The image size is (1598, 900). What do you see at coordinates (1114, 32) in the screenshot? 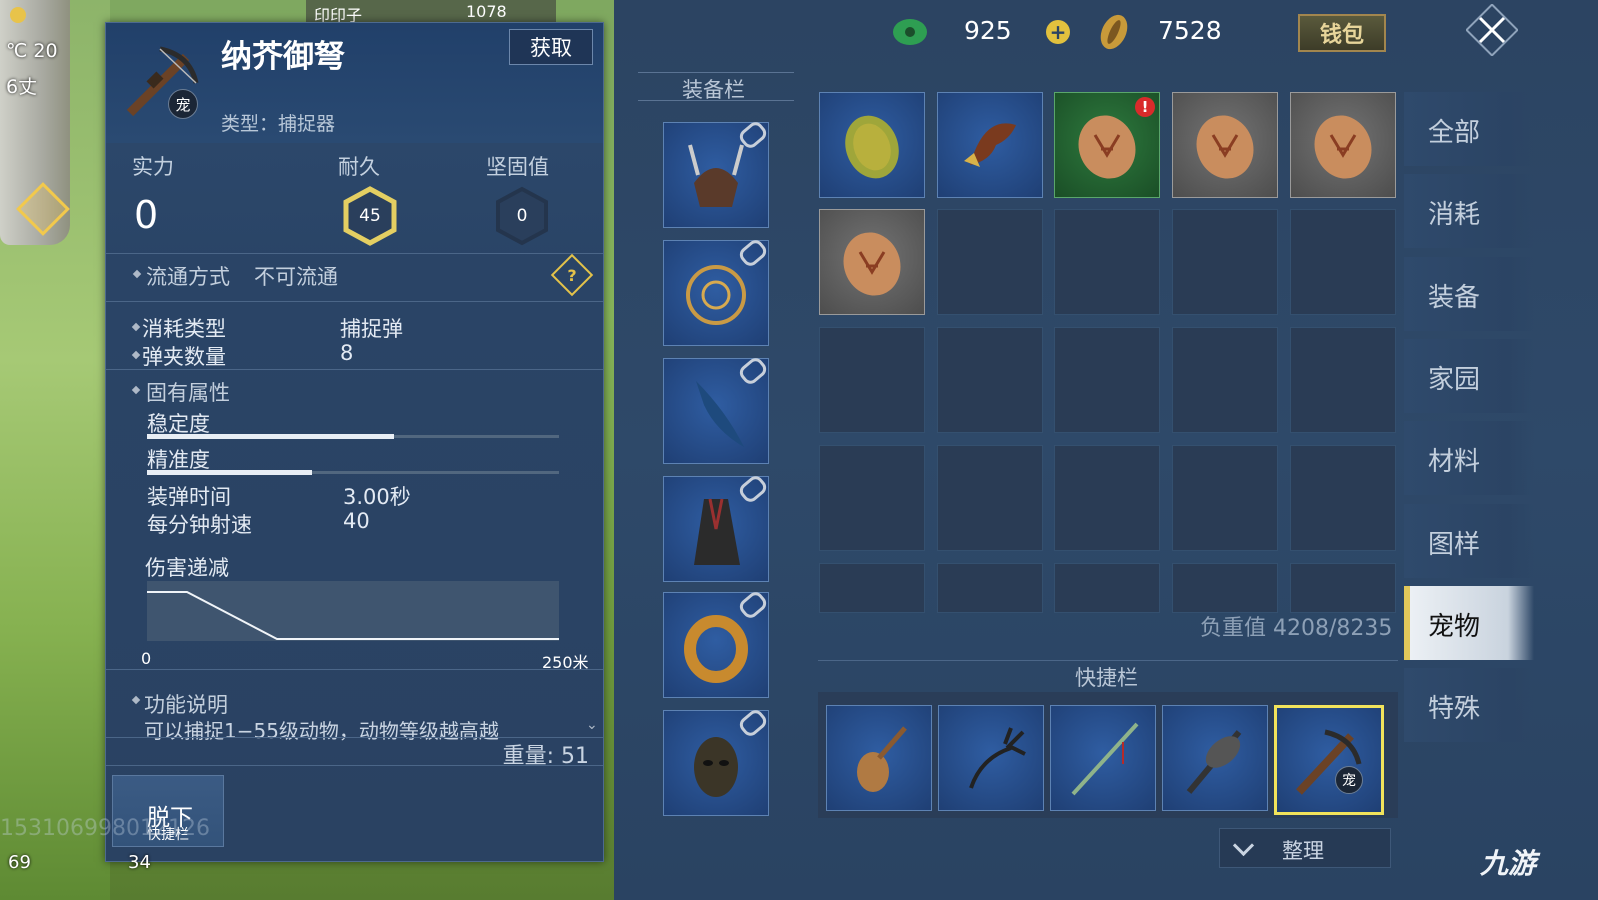
I see `coin-currency-icon` at bounding box center [1114, 32].